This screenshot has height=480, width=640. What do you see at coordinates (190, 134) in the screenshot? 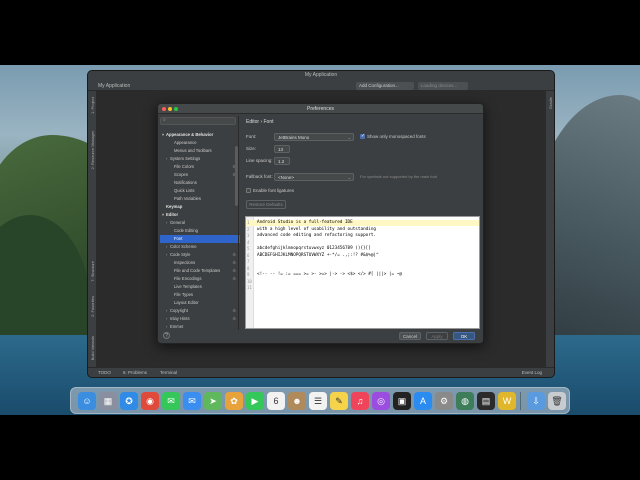
I see `settings-tree-item-label: Appearance & Behavior` at bounding box center [190, 134].